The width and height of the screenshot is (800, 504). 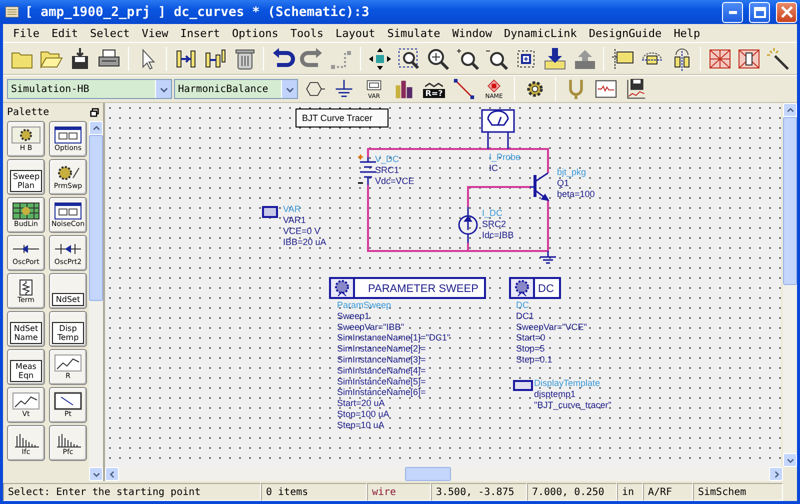 What do you see at coordinates (555, 394) in the screenshot?
I see `component-parameter: disptemp1` at bounding box center [555, 394].